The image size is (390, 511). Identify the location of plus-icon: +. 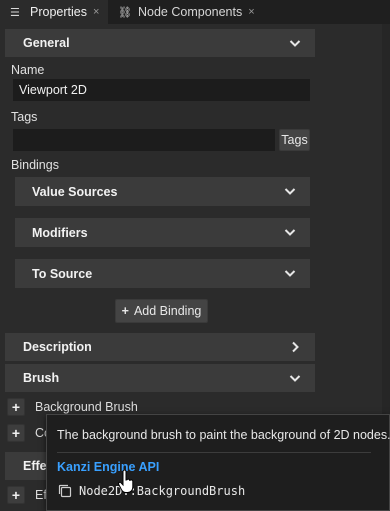
(125, 311).